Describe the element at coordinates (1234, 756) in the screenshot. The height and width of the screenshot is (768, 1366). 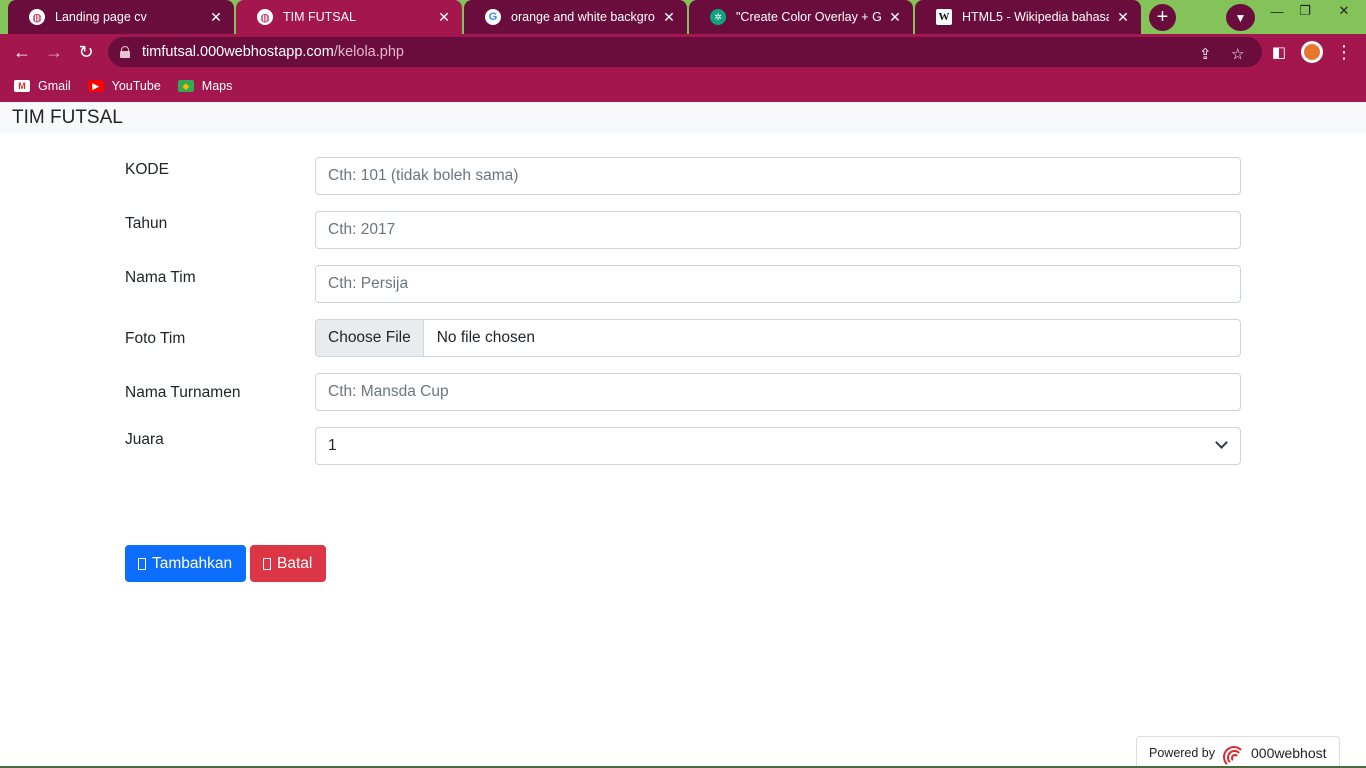
I see `webhost-logo-icon` at that location.